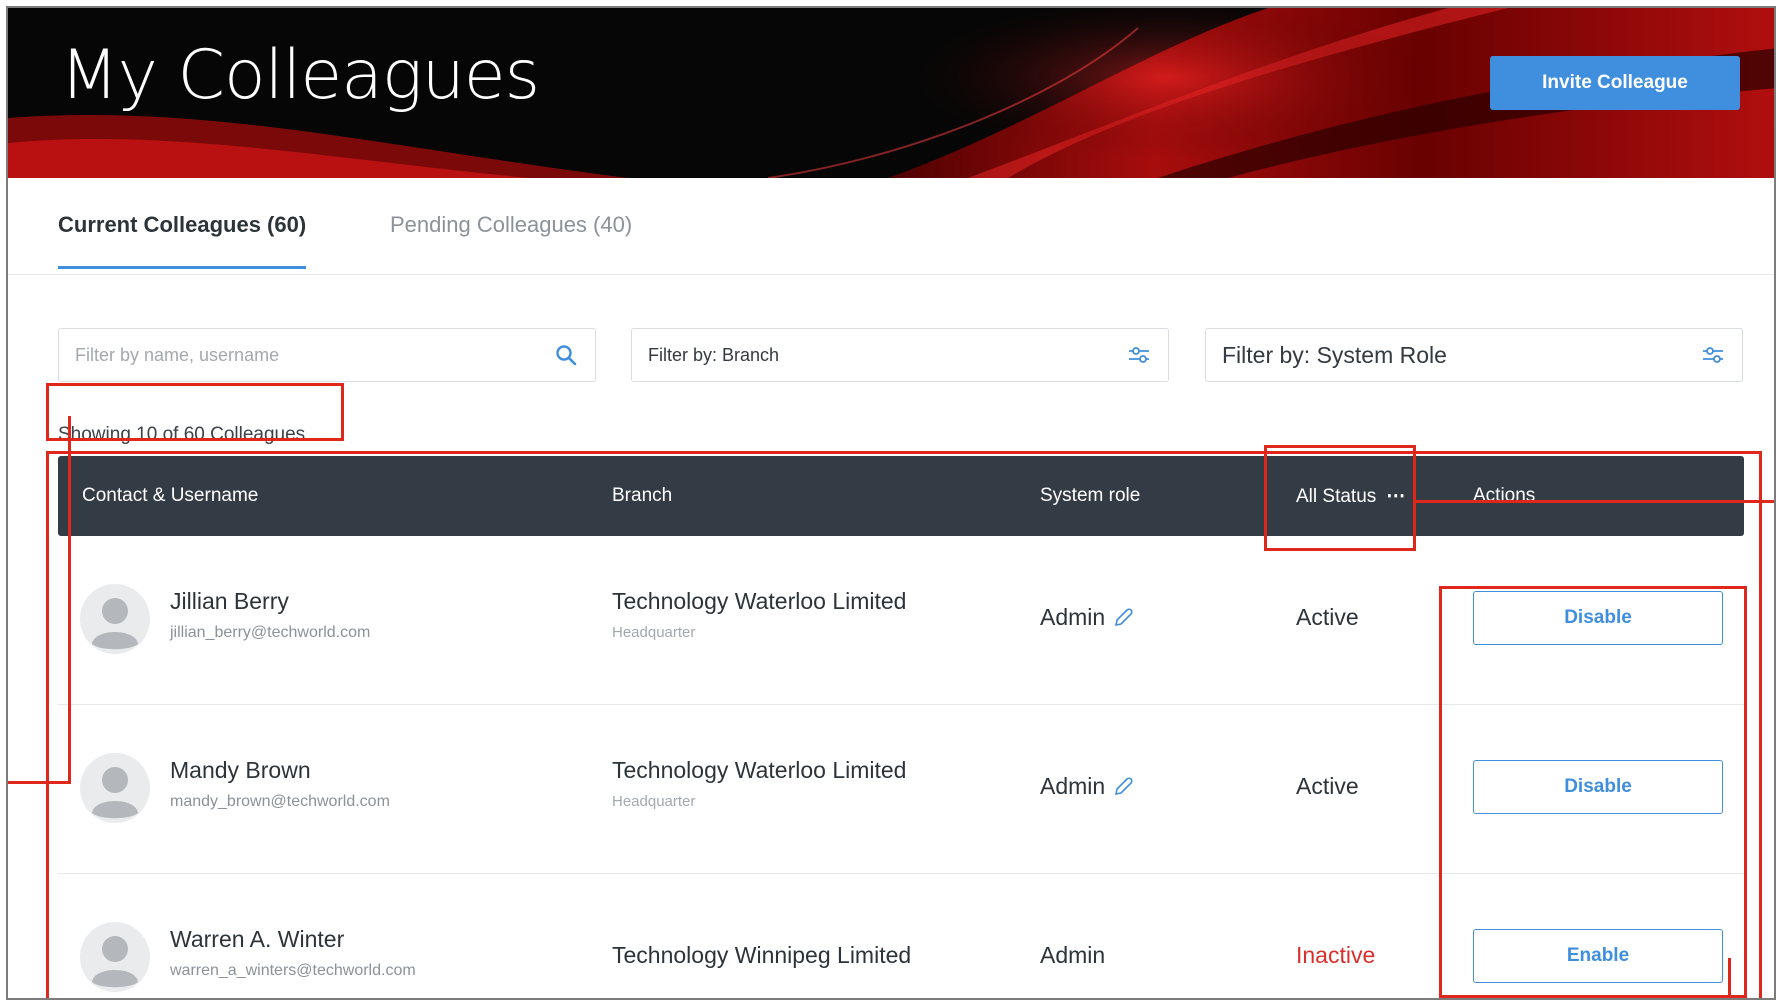 The width and height of the screenshot is (1785, 1008). Describe the element at coordinates (1340, 498) in the screenshot. I see `annotation-box-status-filter` at that location.